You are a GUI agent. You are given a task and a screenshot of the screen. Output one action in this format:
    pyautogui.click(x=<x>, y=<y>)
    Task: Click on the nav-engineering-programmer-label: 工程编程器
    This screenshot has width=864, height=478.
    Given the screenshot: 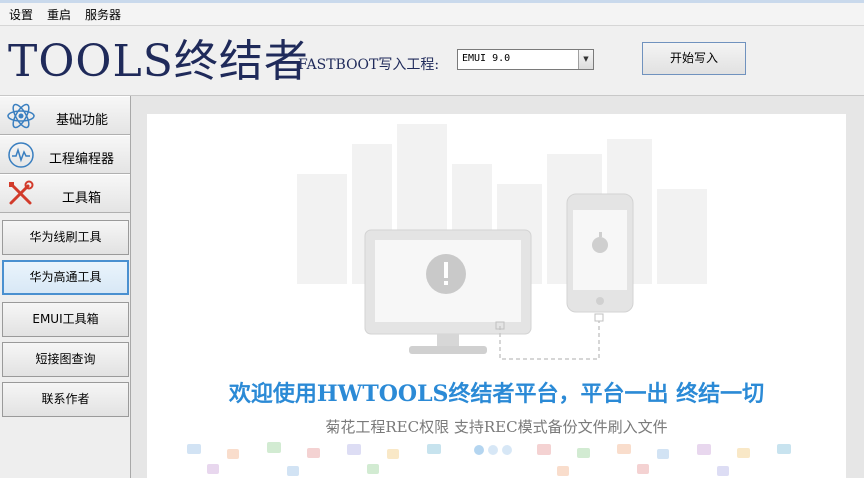 What is the action you would take?
    pyautogui.click(x=82, y=159)
    